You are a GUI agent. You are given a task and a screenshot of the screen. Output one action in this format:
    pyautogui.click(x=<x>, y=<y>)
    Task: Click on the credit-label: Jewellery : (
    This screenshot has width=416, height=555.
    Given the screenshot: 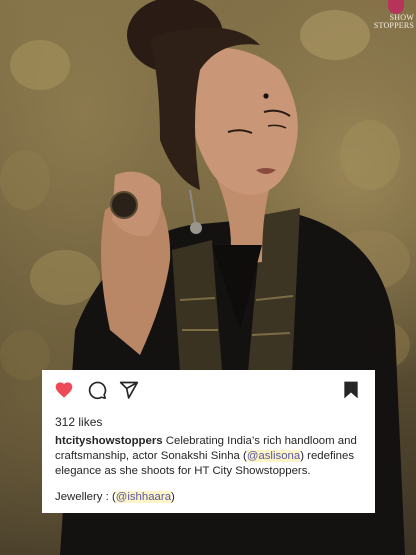 What is the action you would take?
    pyautogui.click(x=85, y=497)
    